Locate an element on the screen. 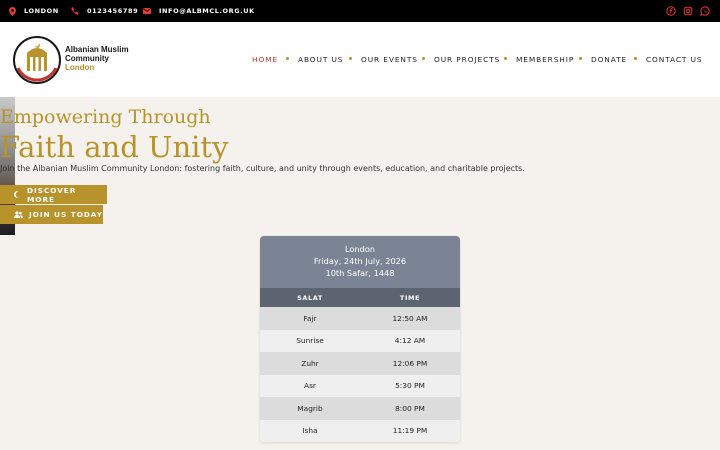 The image size is (720, 450). prayer-name: Magrib is located at coordinates (310, 408).